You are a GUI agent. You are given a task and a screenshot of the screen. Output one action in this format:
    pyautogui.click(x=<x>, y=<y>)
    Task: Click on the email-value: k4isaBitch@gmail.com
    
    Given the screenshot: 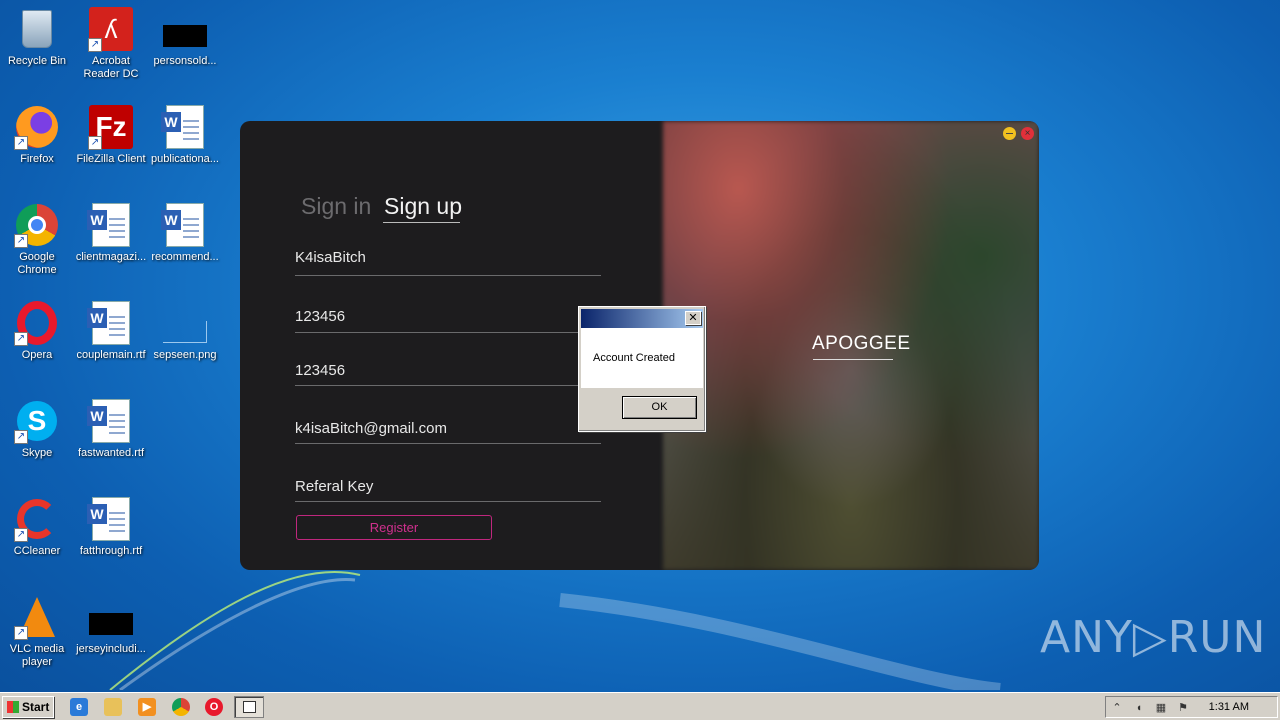 What is the action you would take?
    pyautogui.click(x=371, y=428)
    